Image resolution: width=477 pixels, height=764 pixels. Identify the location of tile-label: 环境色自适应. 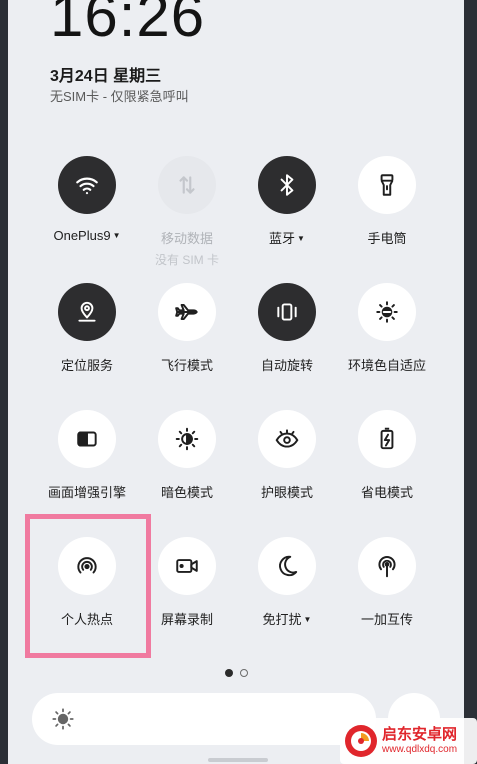
(386, 365).